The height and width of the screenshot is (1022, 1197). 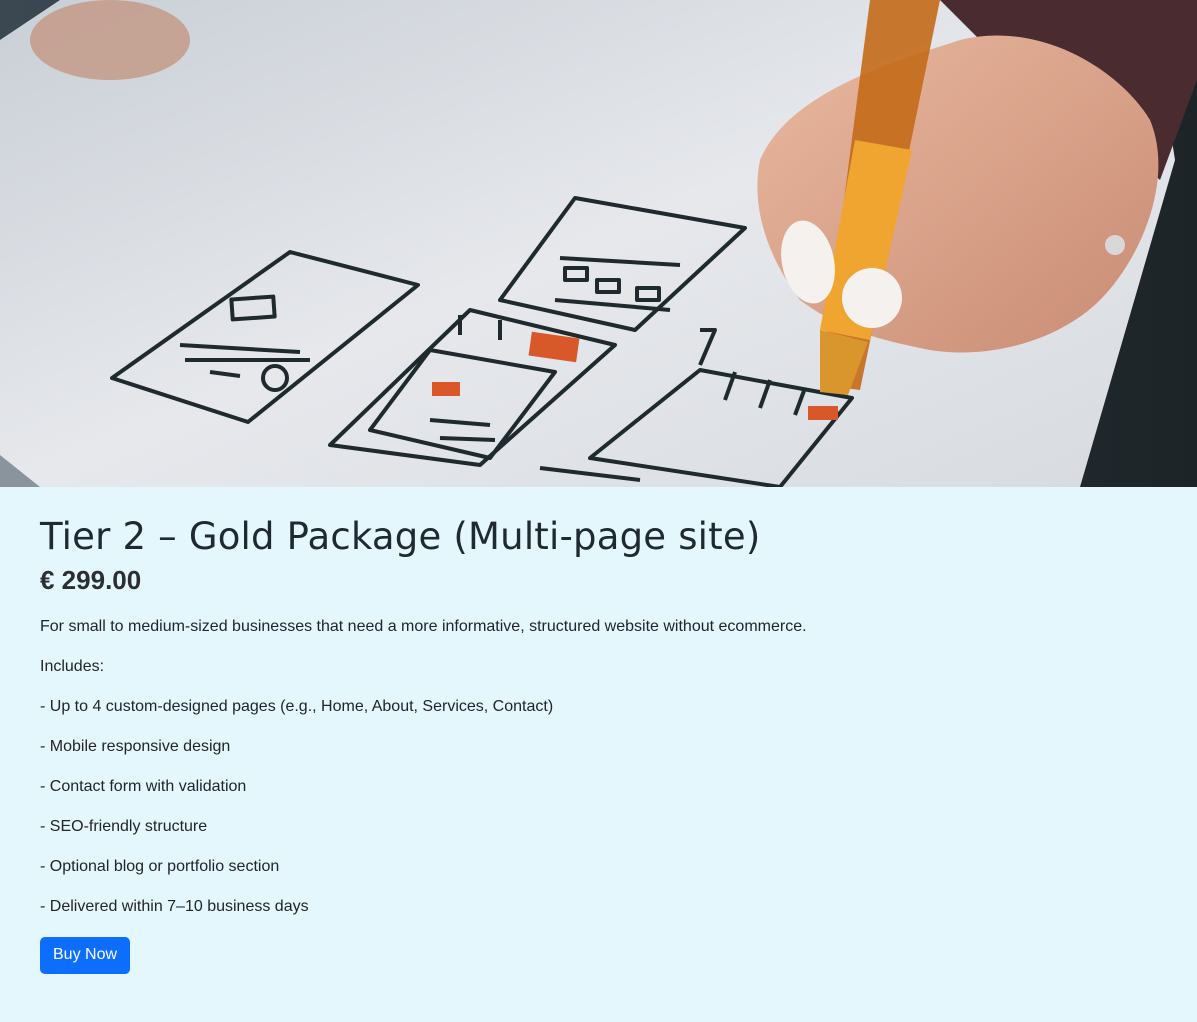 What do you see at coordinates (72, 666) in the screenshot?
I see `includes-label: Includes:` at bounding box center [72, 666].